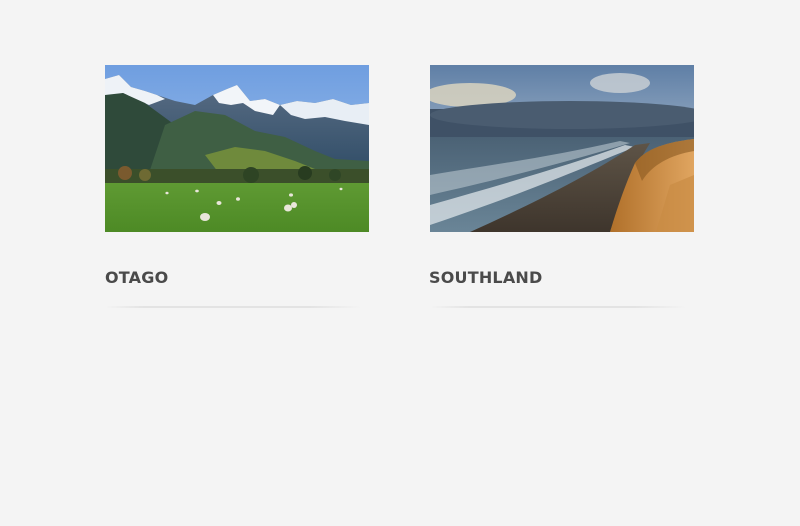 The height and width of the screenshot is (526, 800). I want to click on otago-photo-link, so click(237, 148).